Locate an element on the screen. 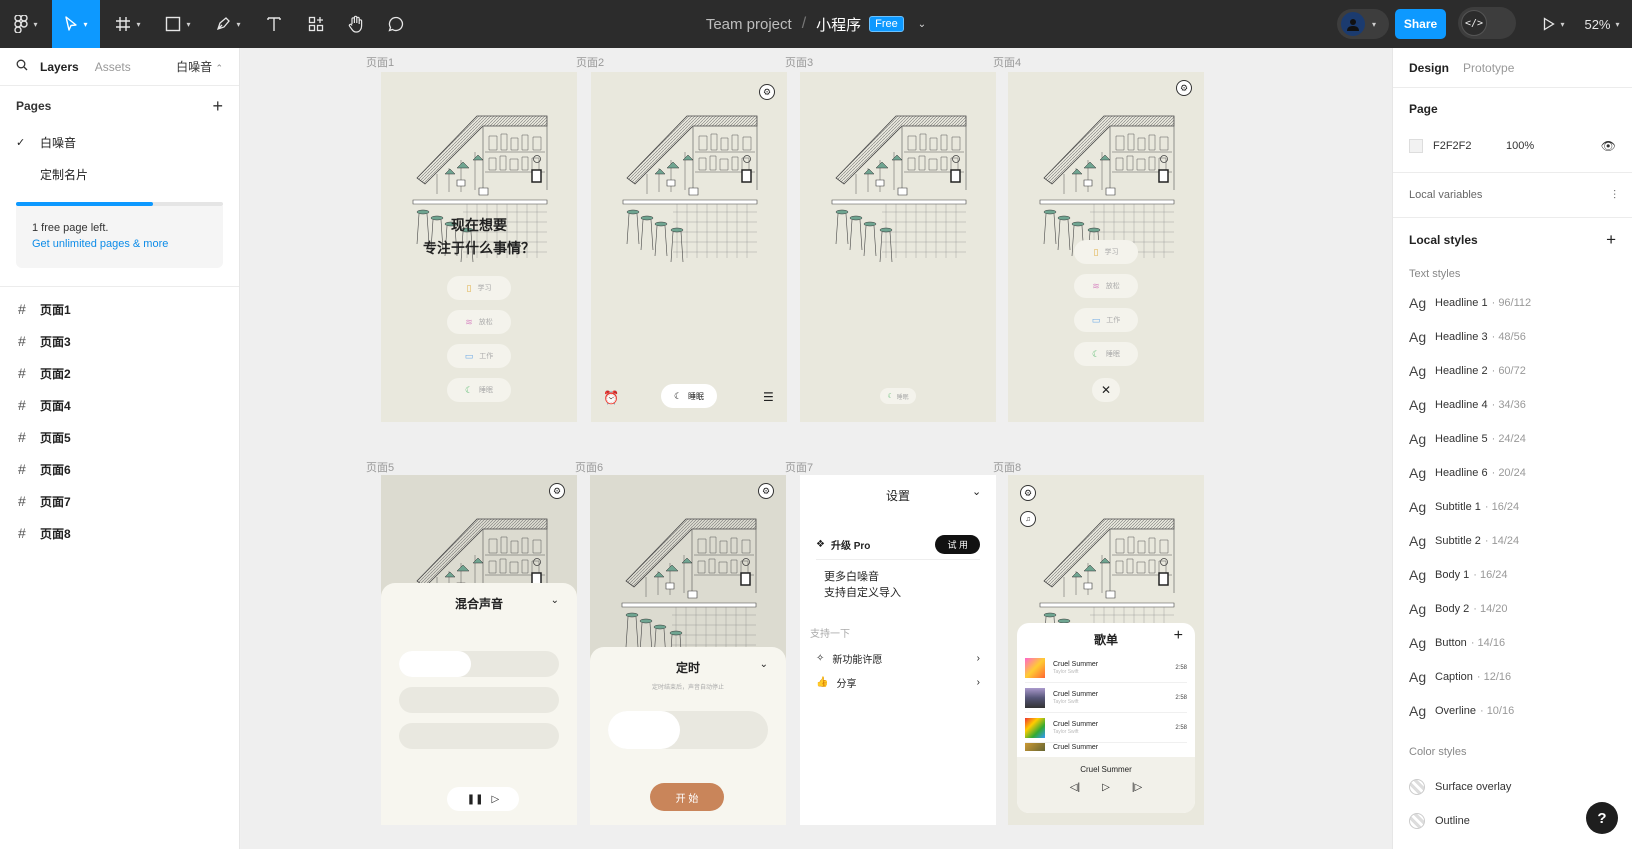  tab-assets: Assets is located at coordinates (113, 67).